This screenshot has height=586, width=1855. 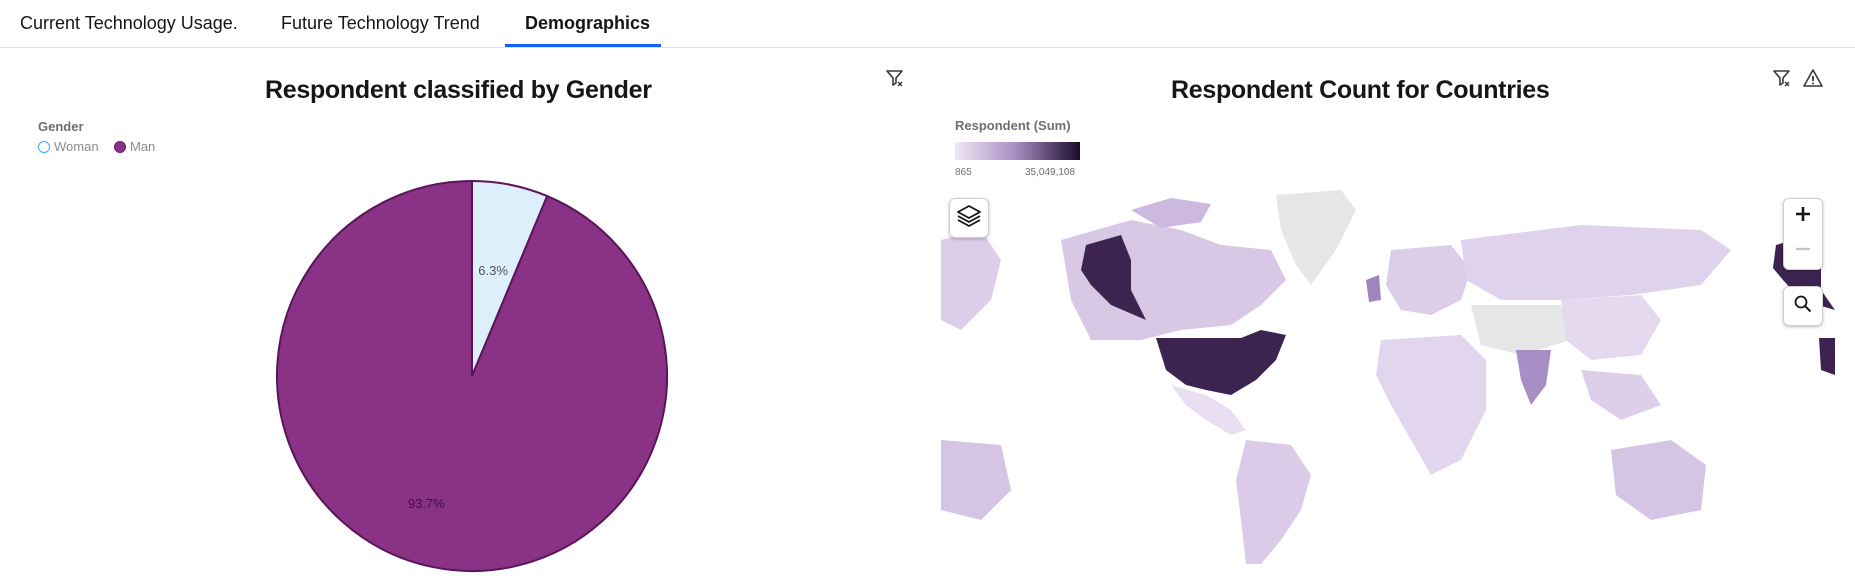 I want to click on map-region-india, so click(x=1533, y=377).